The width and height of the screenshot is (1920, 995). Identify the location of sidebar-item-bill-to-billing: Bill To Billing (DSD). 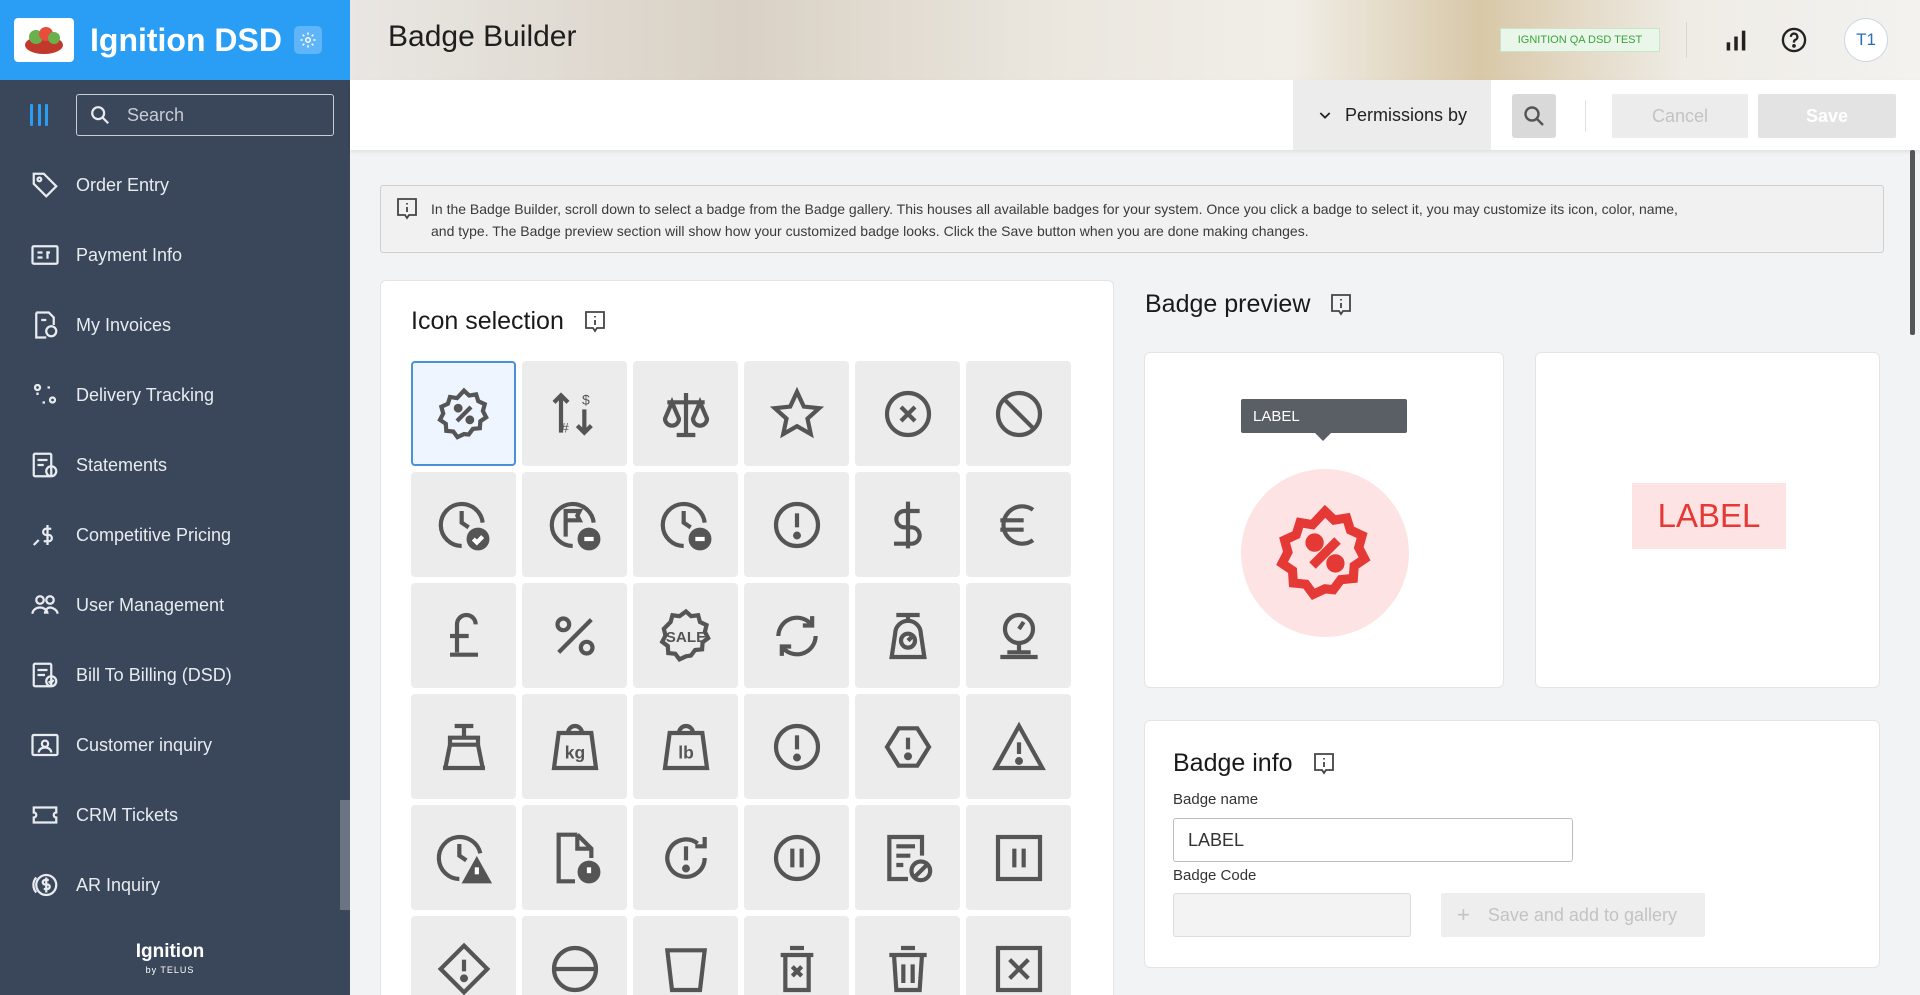
(175, 675).